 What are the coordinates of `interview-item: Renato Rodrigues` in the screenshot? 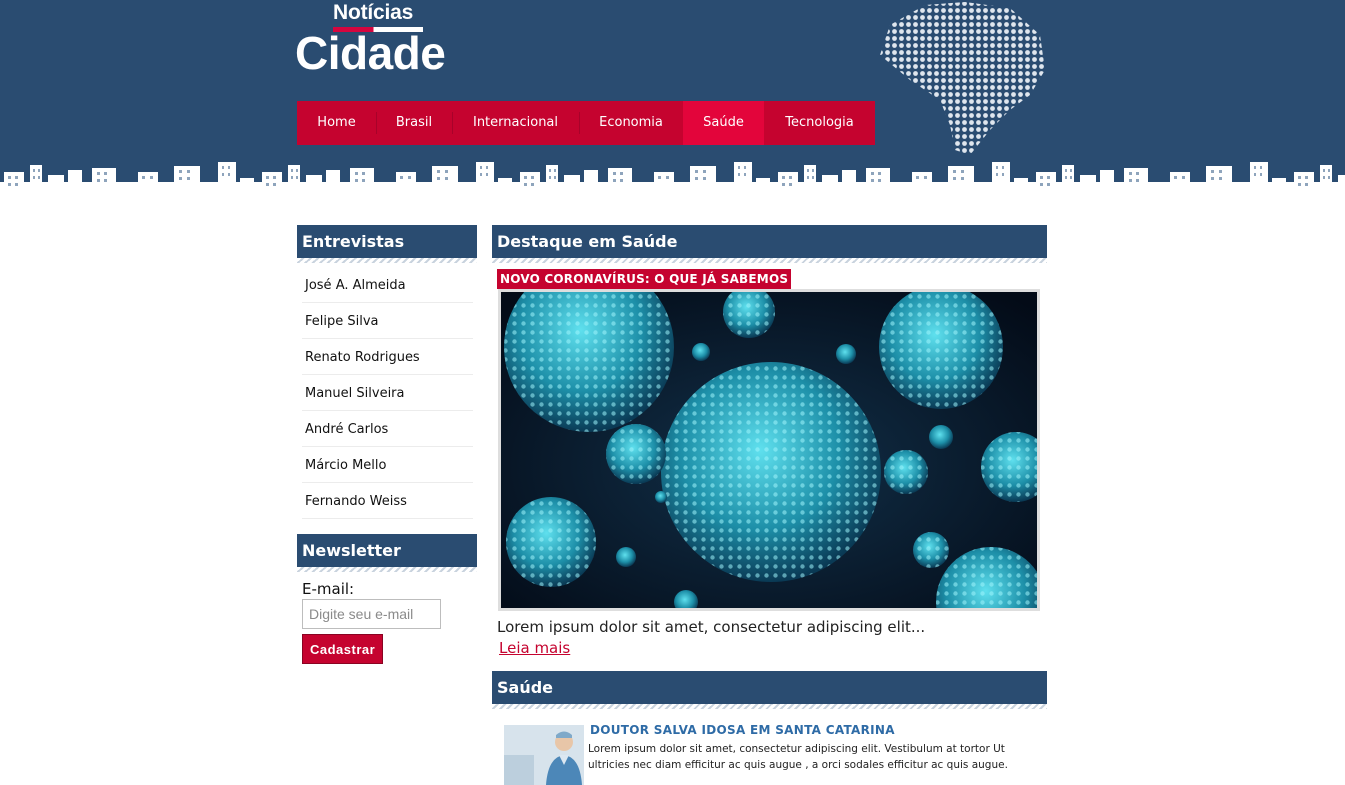 It's located at (387, 357).